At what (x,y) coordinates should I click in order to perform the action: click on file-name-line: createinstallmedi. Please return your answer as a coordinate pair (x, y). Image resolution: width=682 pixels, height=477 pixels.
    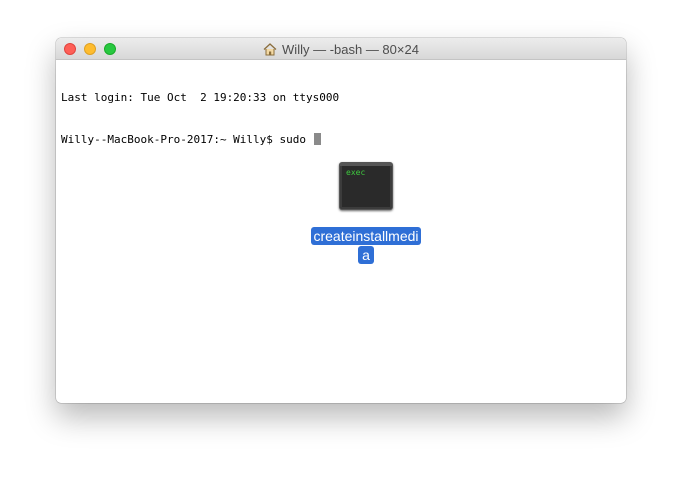
    Looking at the image, I should click on (366, 236).